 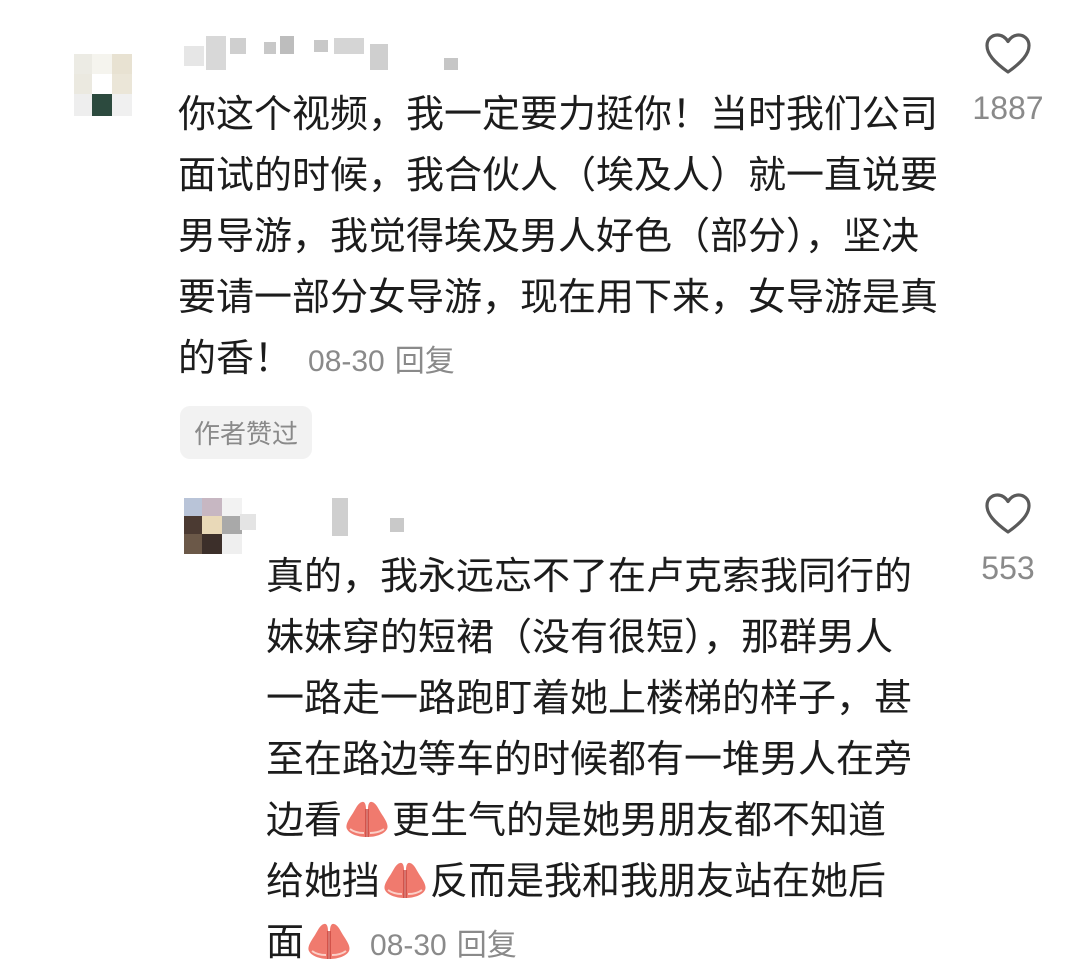 What do you see at coordinates (1008, 108) in the screenshot?
I see `like-count: 1887` at bounding box center [1008, 108].